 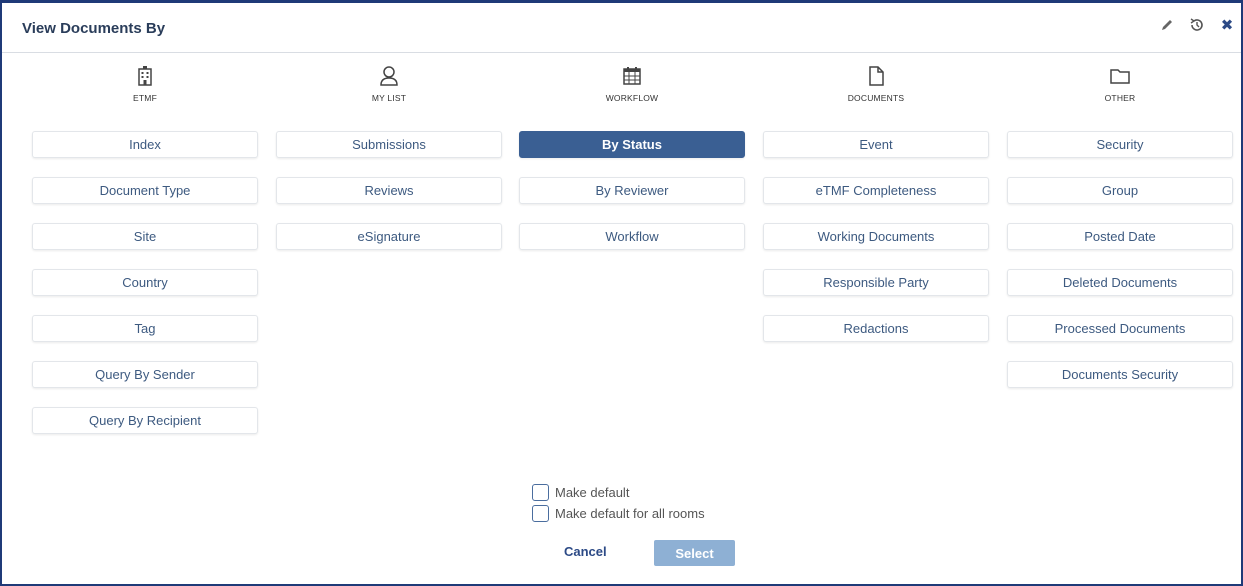 What do you see at coordinates (145, 144) in the screenshot?
I see `option-index: Index` at bounding box center [145, 144].